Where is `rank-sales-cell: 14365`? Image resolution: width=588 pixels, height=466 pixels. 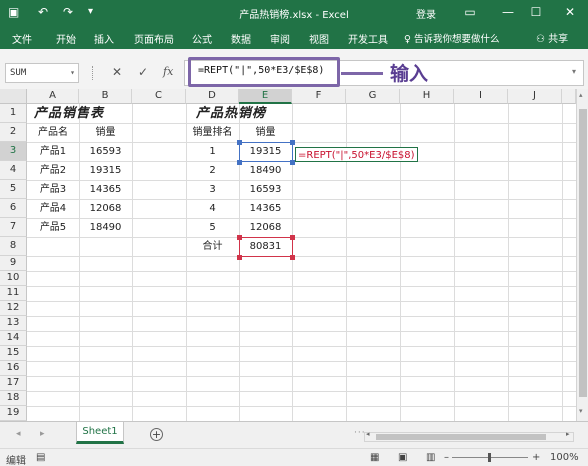 rank-sales-cell: 14365 is located at coordinates (265, 208).